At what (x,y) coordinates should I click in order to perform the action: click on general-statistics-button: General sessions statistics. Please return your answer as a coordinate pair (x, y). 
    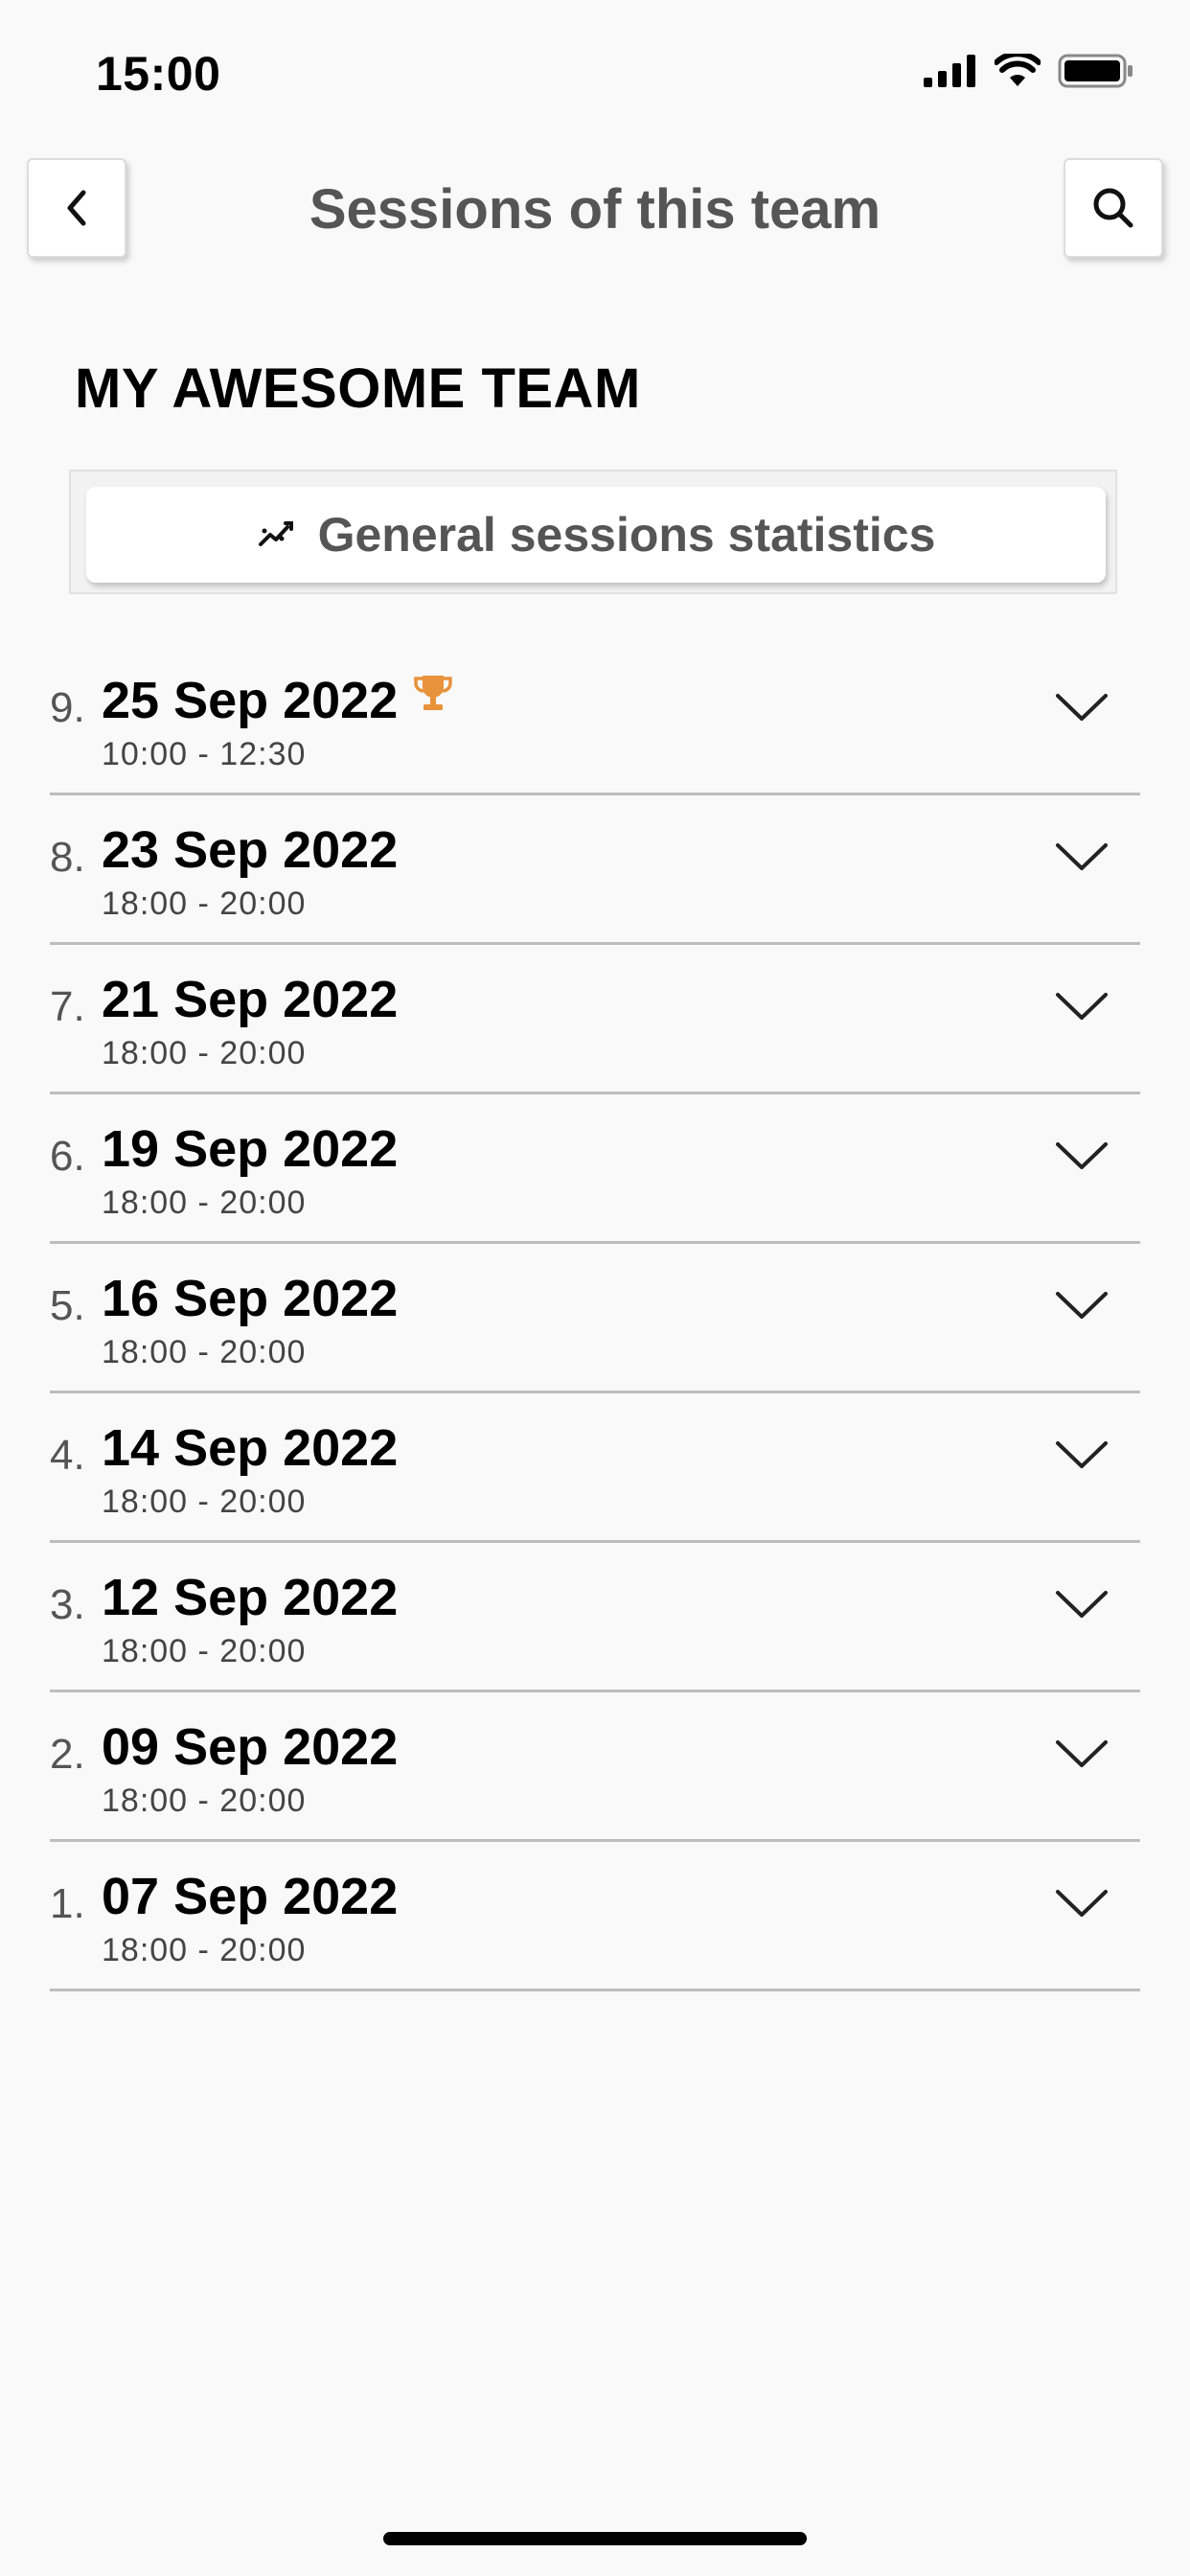
    Looking at the image, I should click on (596, 535).